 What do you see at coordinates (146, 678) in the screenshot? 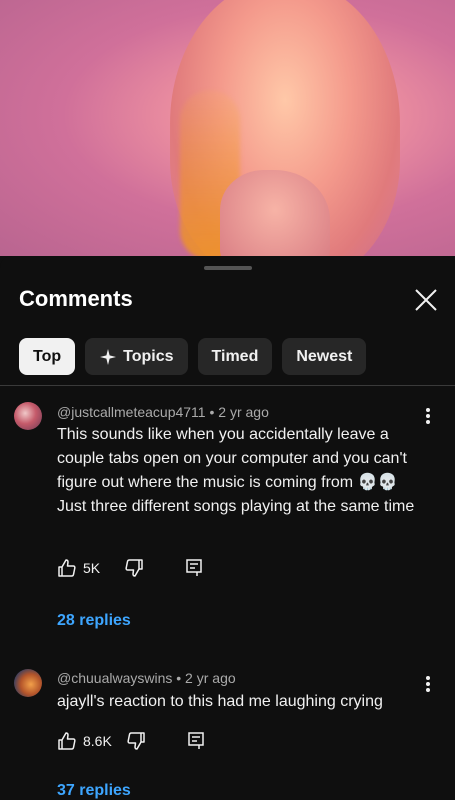
I see `comment-meta: @chuualwayswins • 2 yr ago` at bounding box center [146, 678].